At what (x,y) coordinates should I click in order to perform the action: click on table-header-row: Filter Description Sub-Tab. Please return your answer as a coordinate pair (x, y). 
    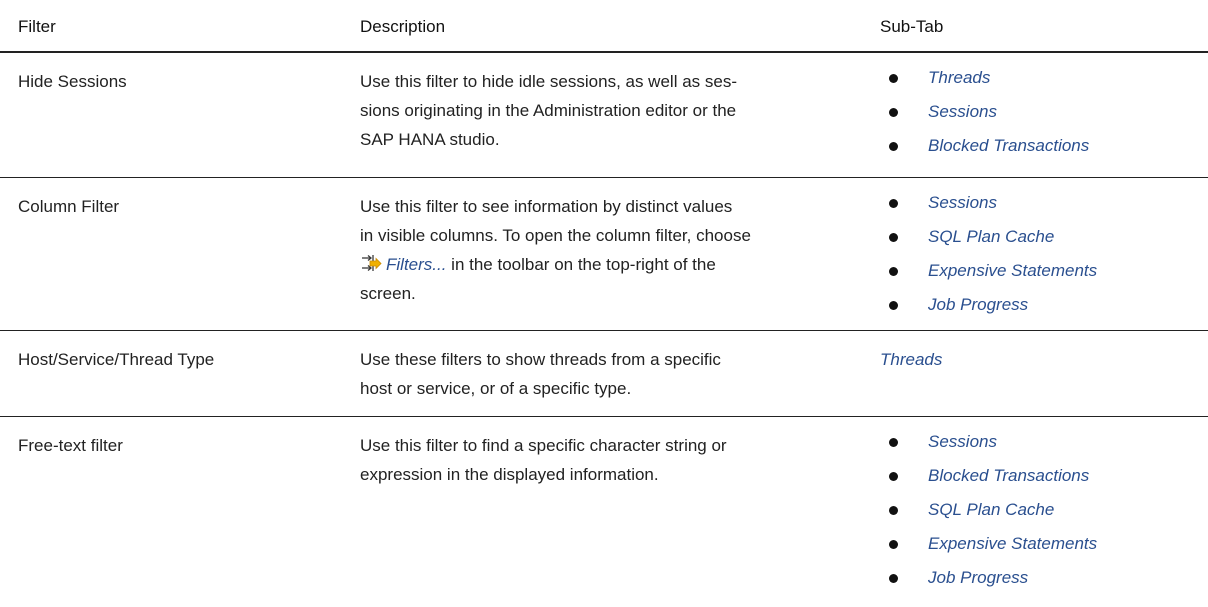
    Looking at the image, I should click on (604, 26).